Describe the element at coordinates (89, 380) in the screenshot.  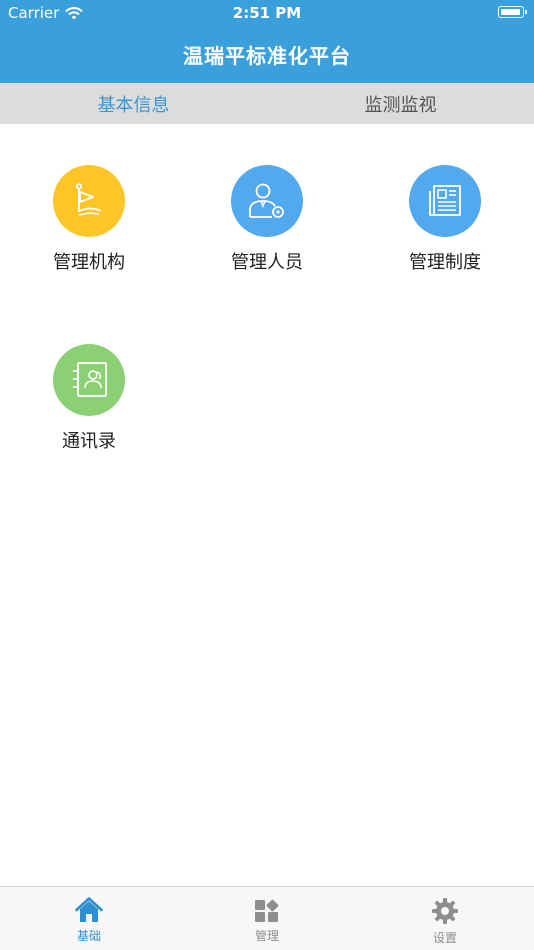
I see `contacts-icon` at that location.